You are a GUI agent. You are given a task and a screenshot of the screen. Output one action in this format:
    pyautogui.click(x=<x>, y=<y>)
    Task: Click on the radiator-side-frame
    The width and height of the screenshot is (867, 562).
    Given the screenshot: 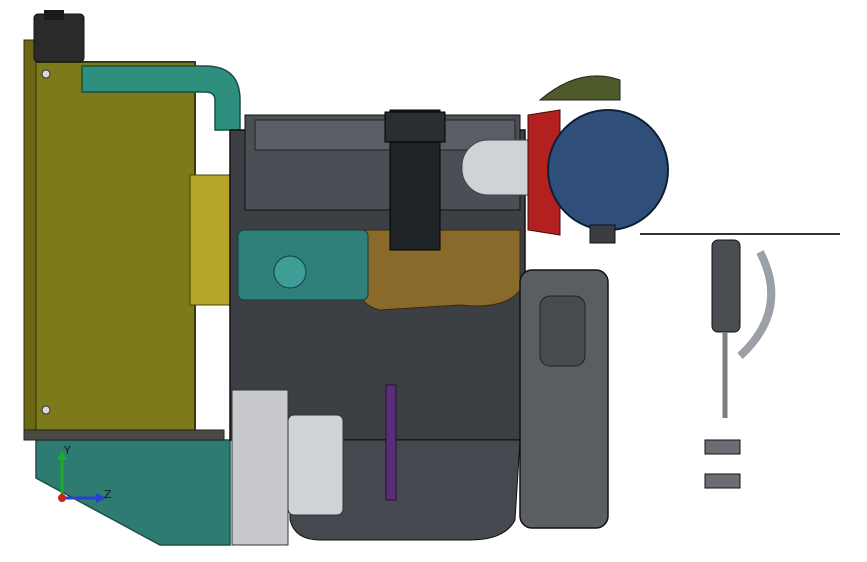 What is the action you would take?
    pyautogui.click(x=30, y=240)
    